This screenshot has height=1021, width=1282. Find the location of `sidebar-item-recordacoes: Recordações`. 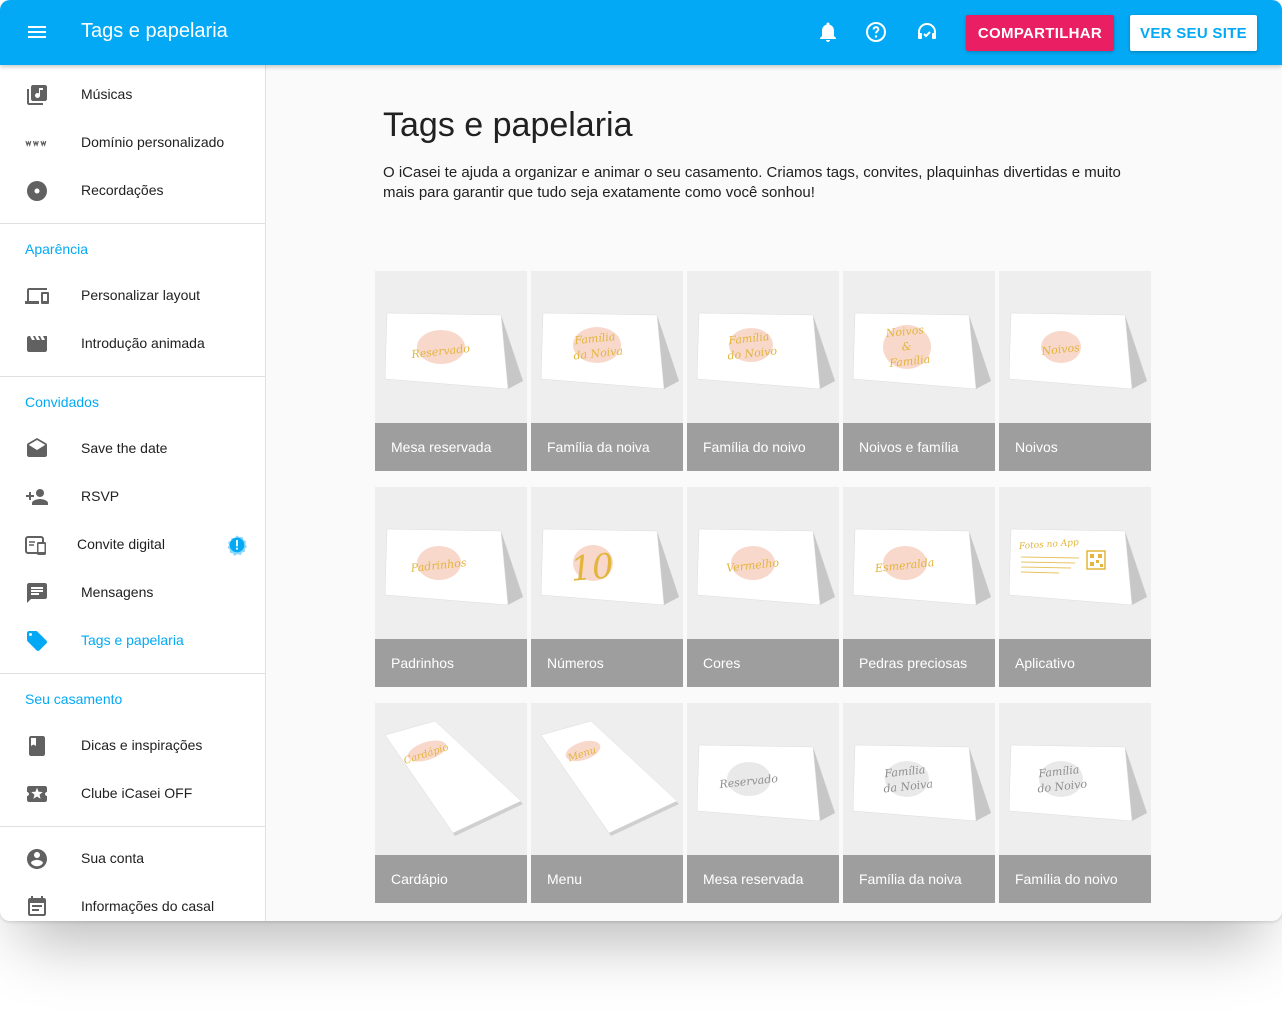

sidebar-item-recordacoes: Recordações is located at coordinates (132, 191).